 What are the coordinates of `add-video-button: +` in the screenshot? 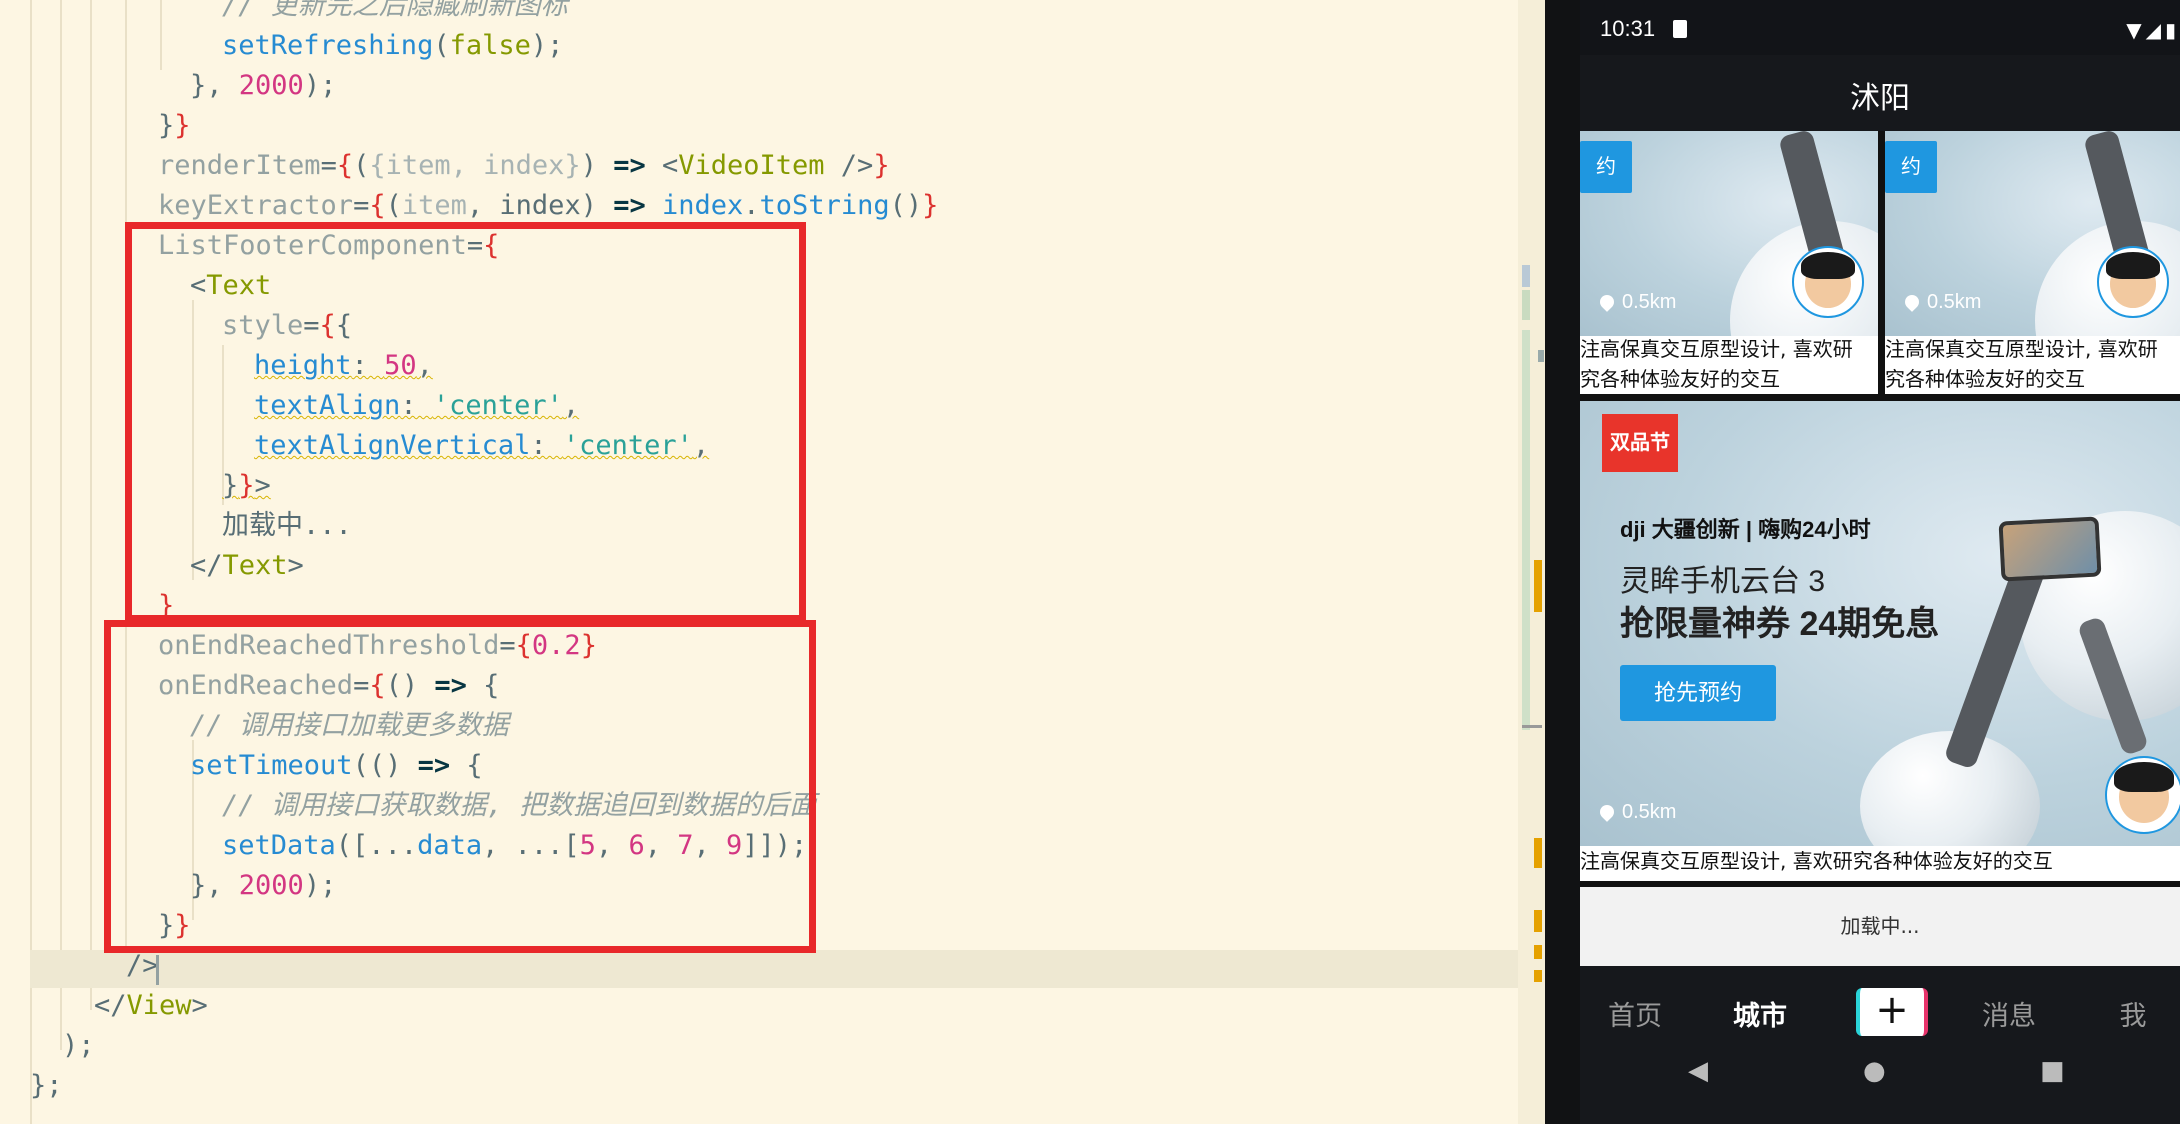 It's located at (1892, 1012).